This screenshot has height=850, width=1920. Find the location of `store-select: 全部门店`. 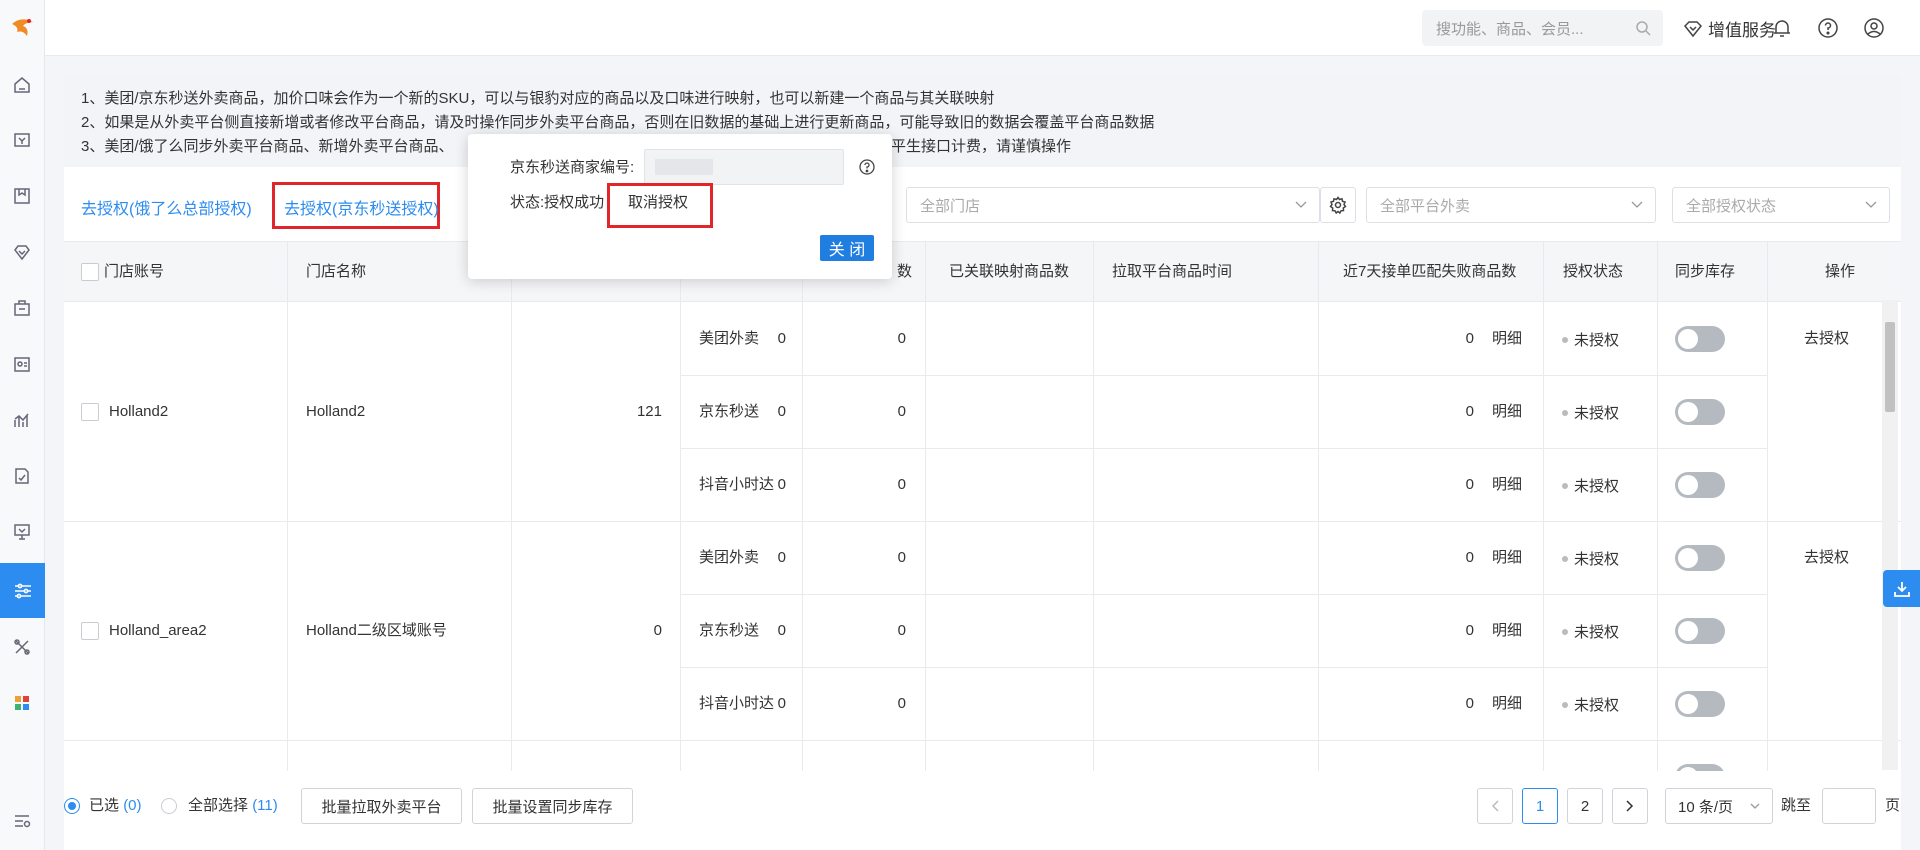

store-select: 全部门店 is located at coordinates (1113, 205).